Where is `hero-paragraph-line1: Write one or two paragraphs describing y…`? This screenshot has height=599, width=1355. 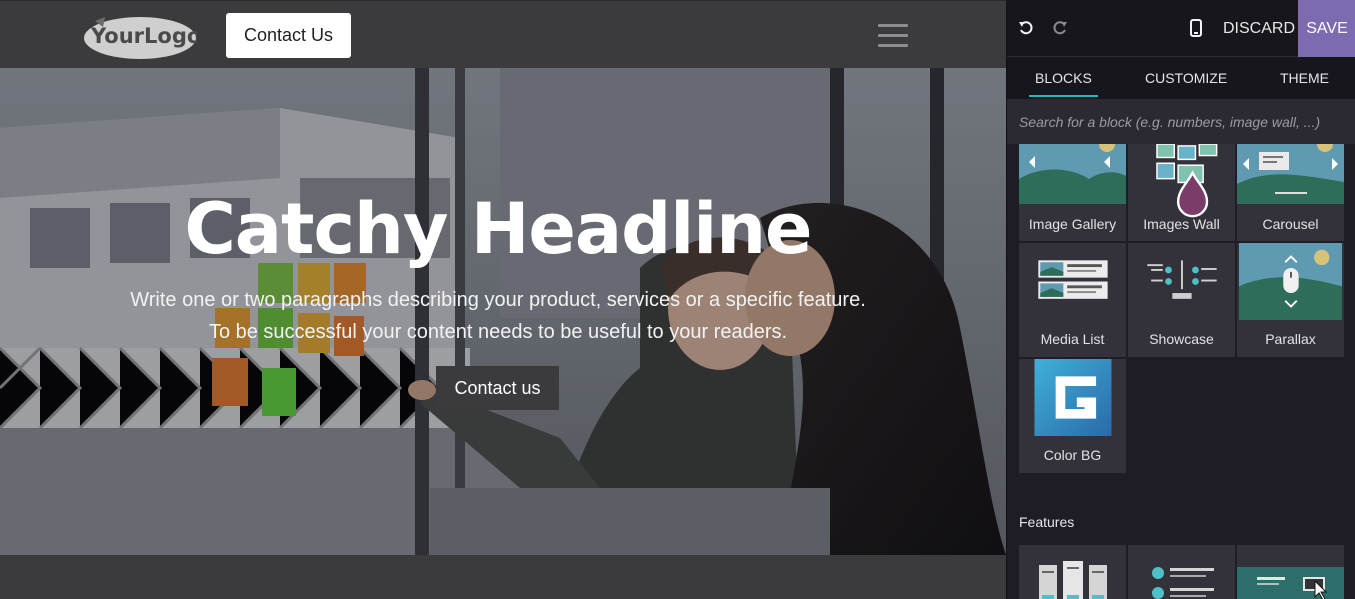 hero-paragraph-line1: Write one or two paragraphs describing y… is located at coordinates (498, 300).